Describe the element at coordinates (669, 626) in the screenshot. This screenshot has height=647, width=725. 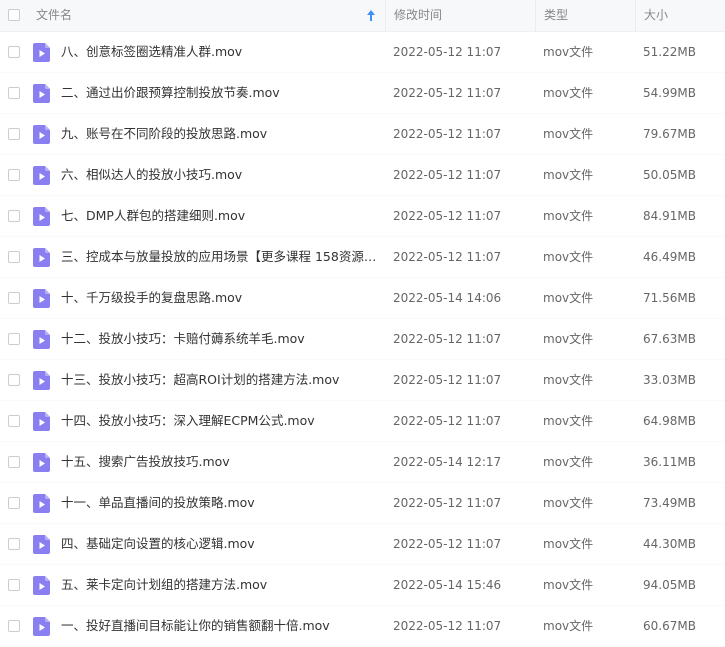
I see `file-size: 60.67MB` at that location.